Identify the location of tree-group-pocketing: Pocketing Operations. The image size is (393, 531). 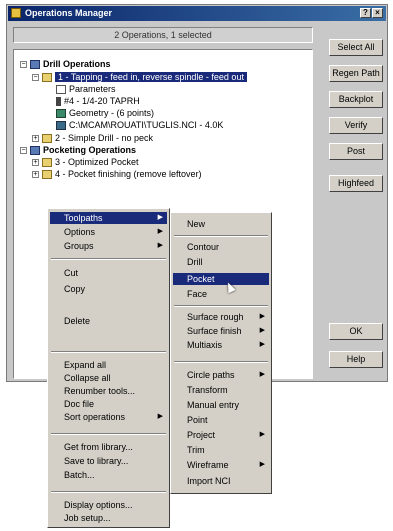
(83, 150).